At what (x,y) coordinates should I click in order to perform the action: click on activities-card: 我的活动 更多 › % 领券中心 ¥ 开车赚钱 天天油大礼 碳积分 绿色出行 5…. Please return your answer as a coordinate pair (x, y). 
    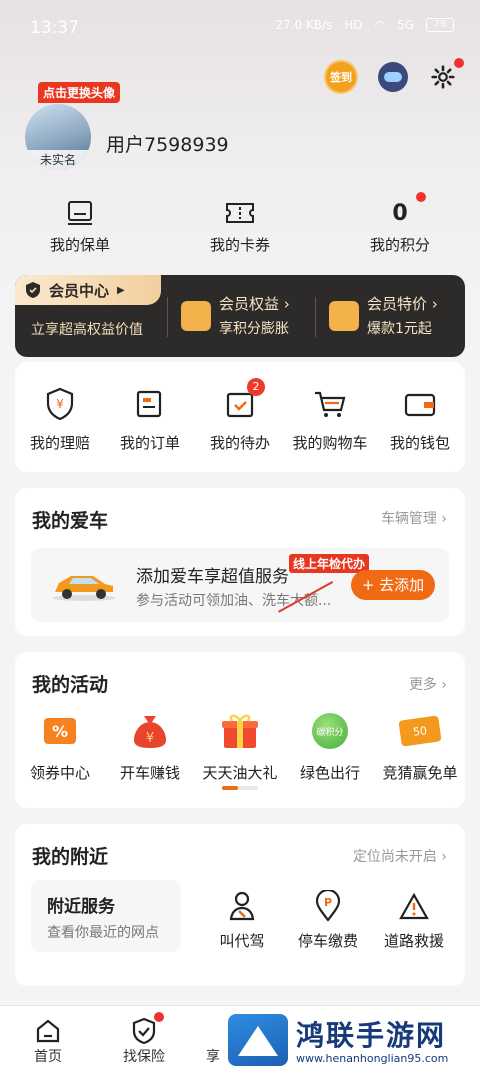
    Looking at the image, I should click on (240, 730).